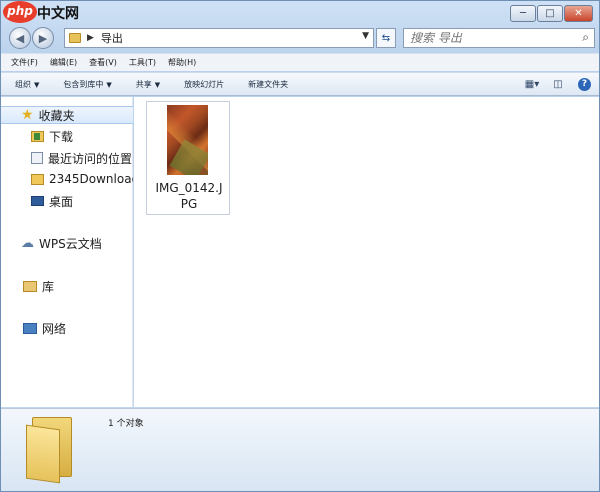 Image resolution: width=600 pixels, height=492 pixels. I want to click on maximize-button: □, so click(550, 13).